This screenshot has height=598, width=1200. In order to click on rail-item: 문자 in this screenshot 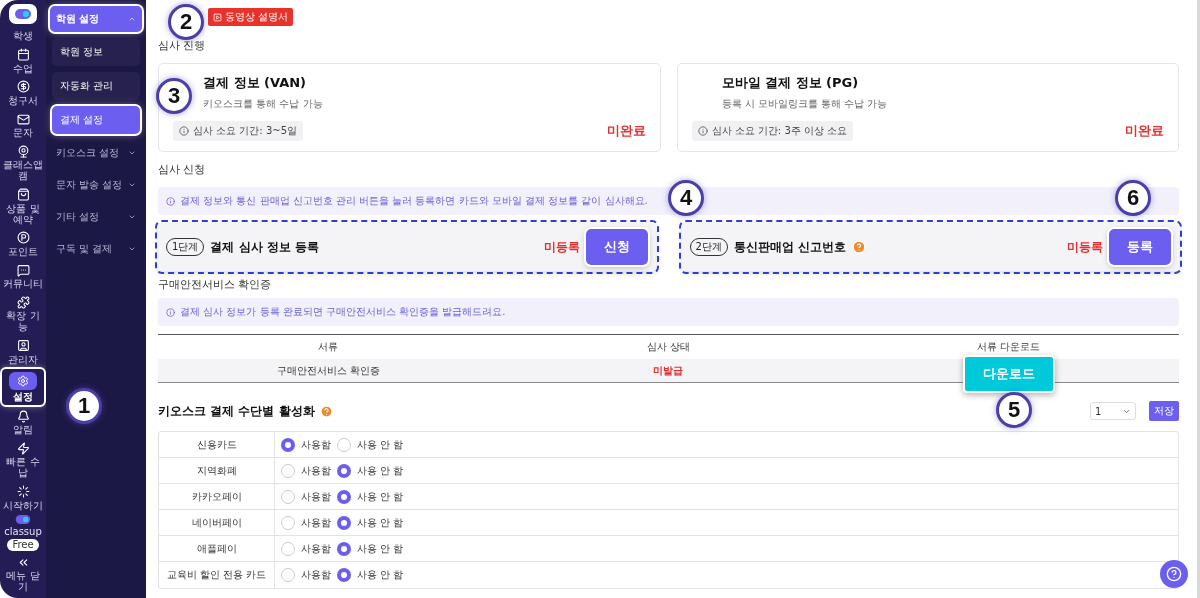, I will do `click(23, 125)`.